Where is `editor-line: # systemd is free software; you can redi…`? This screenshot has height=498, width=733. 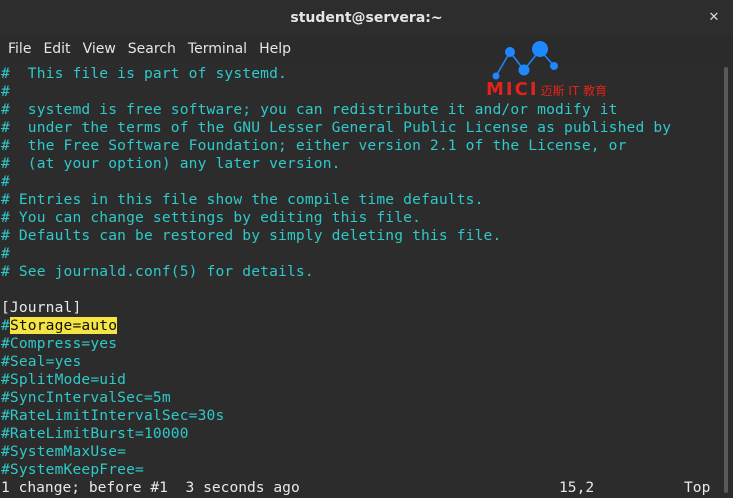
editor-line: # systemd is free software; you can redi… is located at coordinates (309, 109).